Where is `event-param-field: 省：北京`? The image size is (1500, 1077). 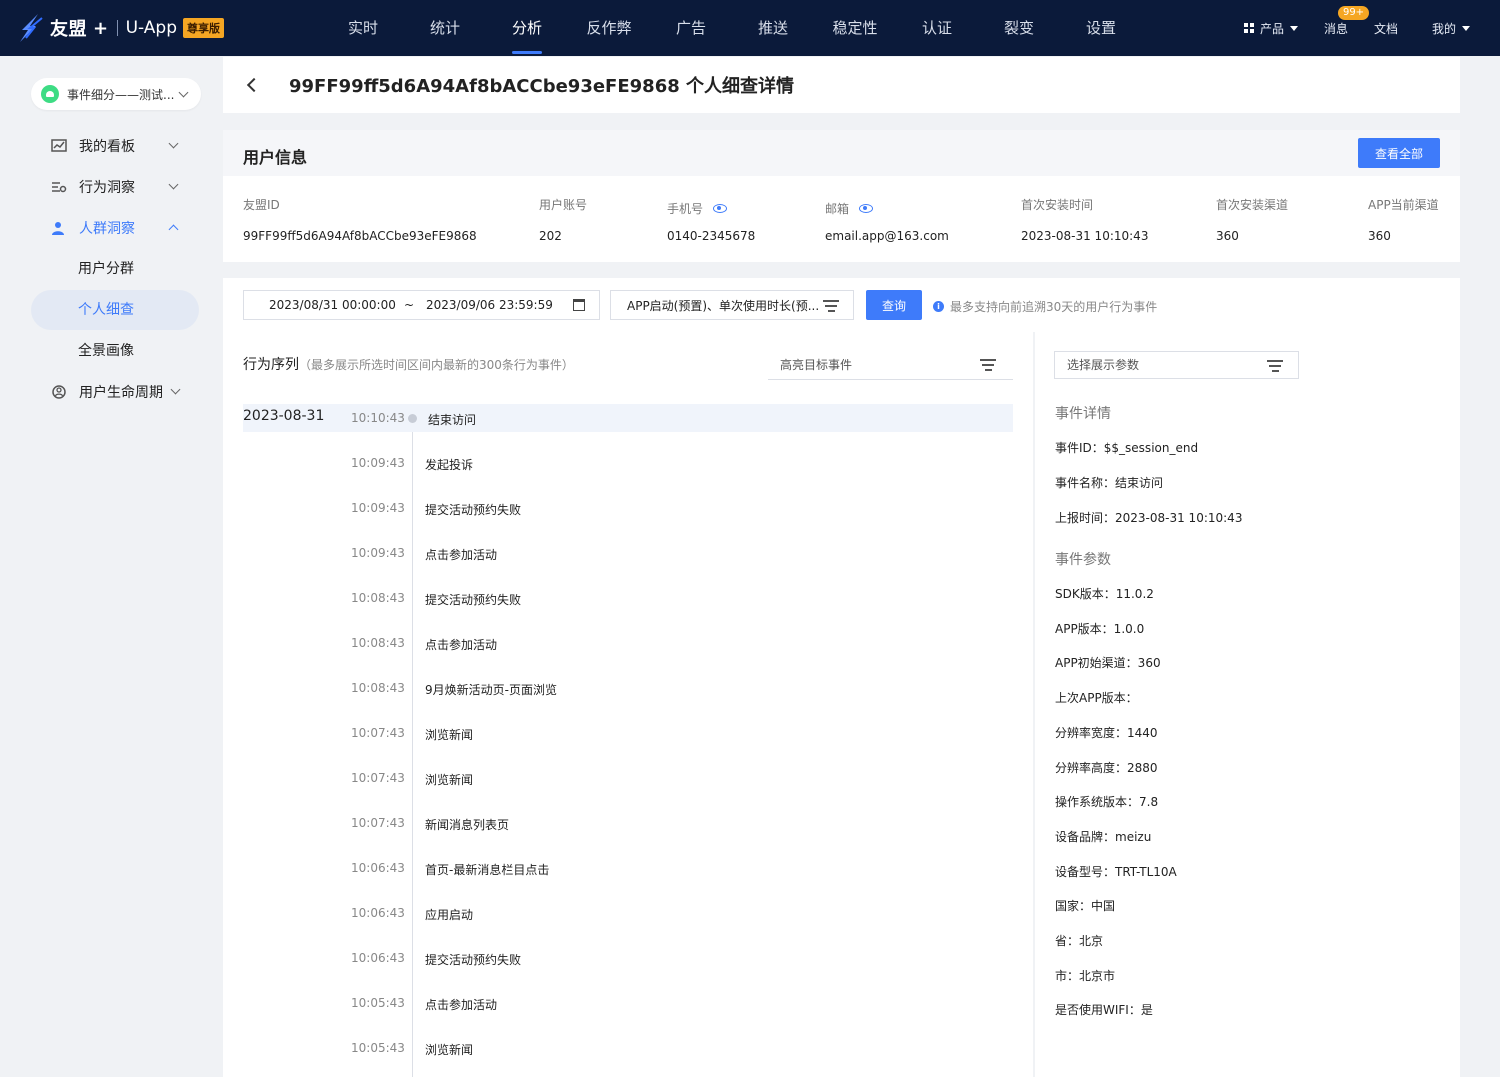
event-param-field: 省：北京 is located at coordinates (1079, 941).